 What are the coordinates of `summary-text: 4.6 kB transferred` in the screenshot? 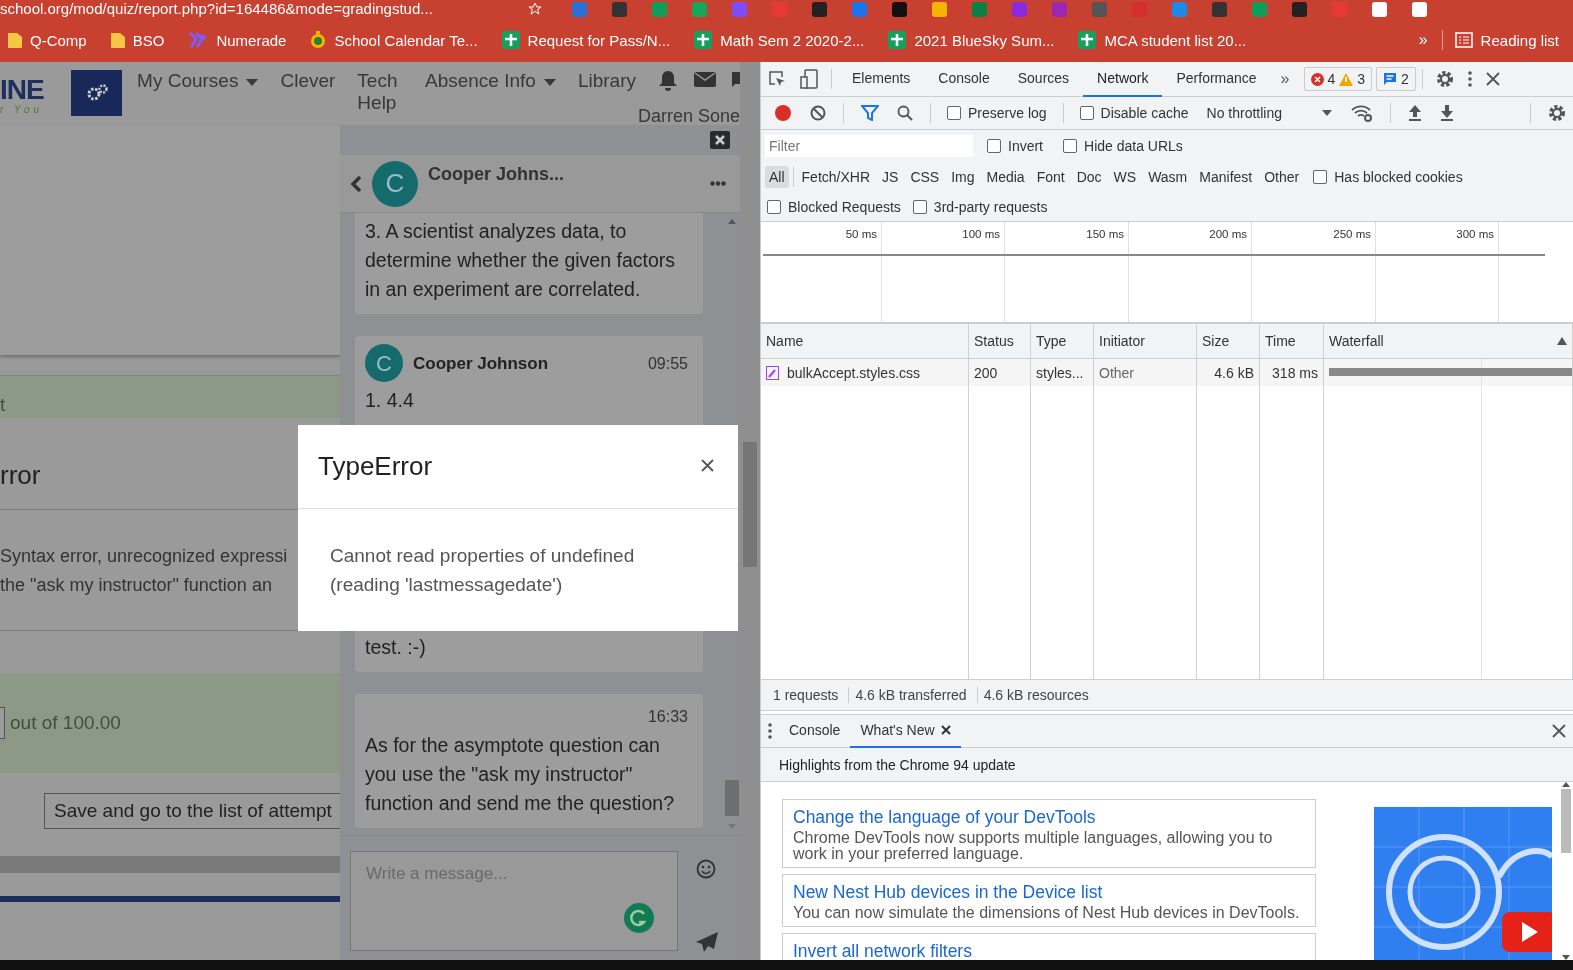 It's located at (913, 695).